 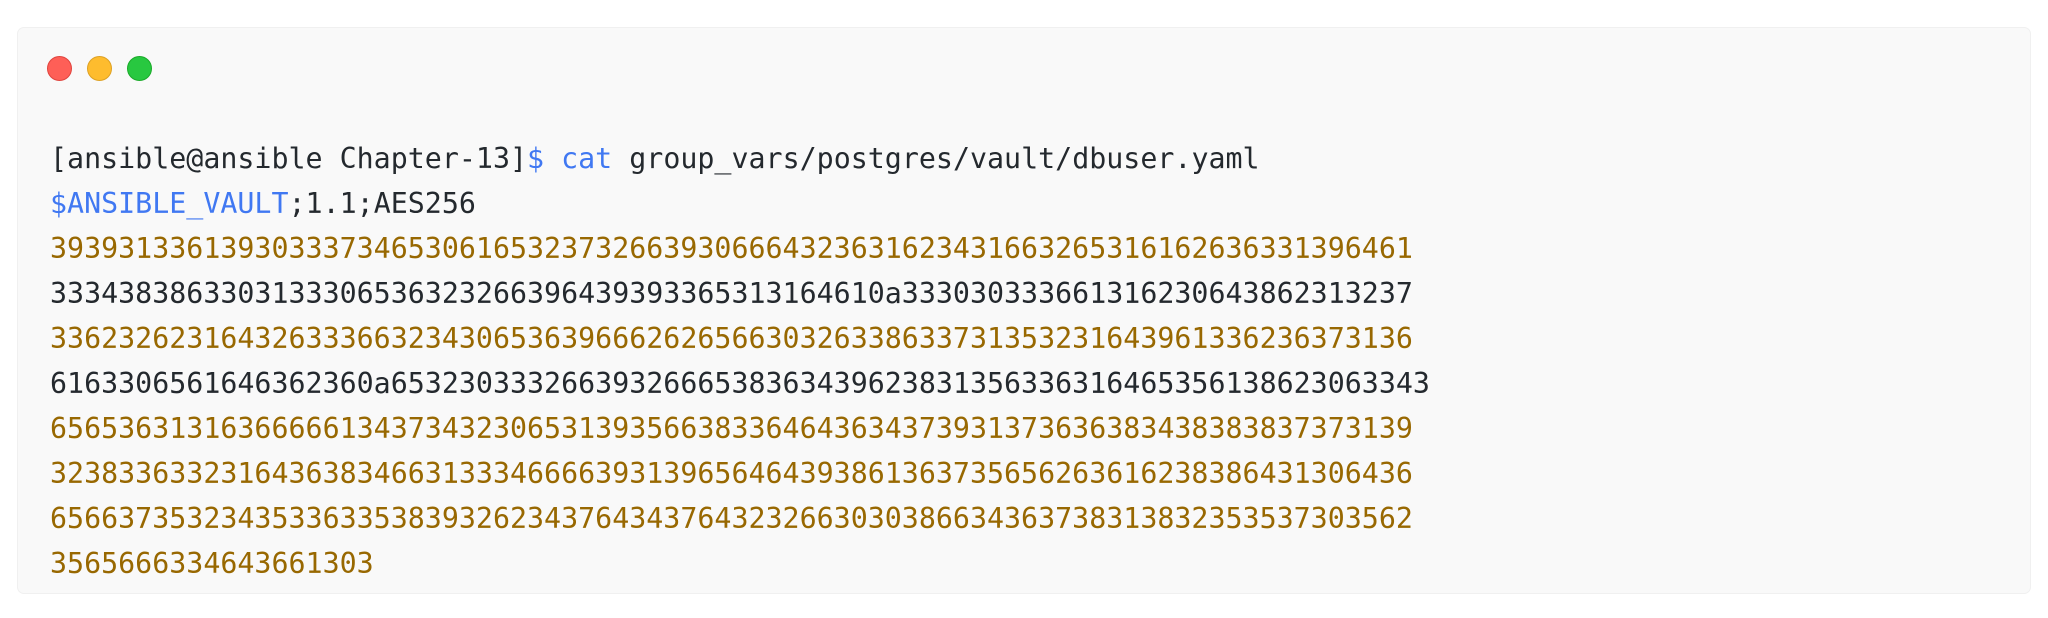 What do you see at coordinates (740, 203) in the screenshot?
I see `vault-header: $ANSIBLE_VAULT;1.1;AES256` at bounding box center [740, 203].